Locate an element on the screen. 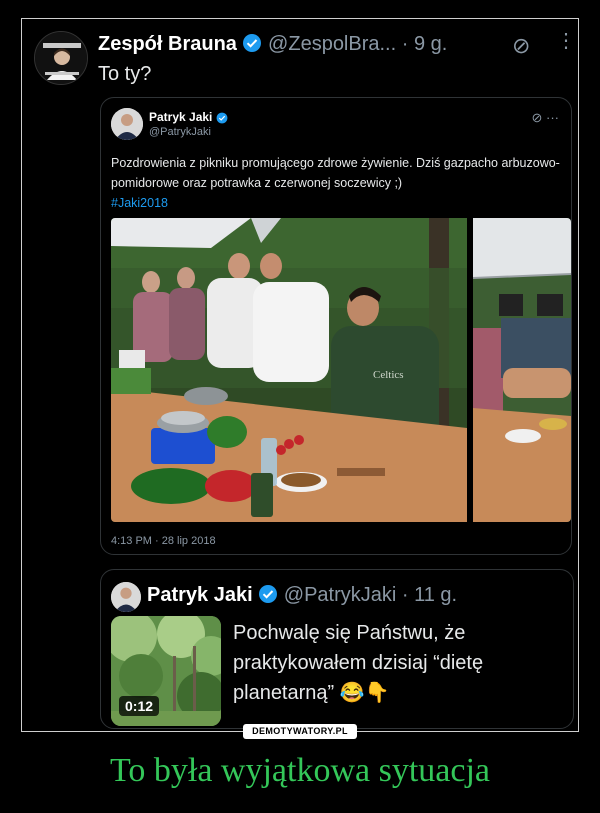 The image size is (600, 813). demotivator-caption: To była wyjątkowa sytuacja is located at coordinates (299, 770).